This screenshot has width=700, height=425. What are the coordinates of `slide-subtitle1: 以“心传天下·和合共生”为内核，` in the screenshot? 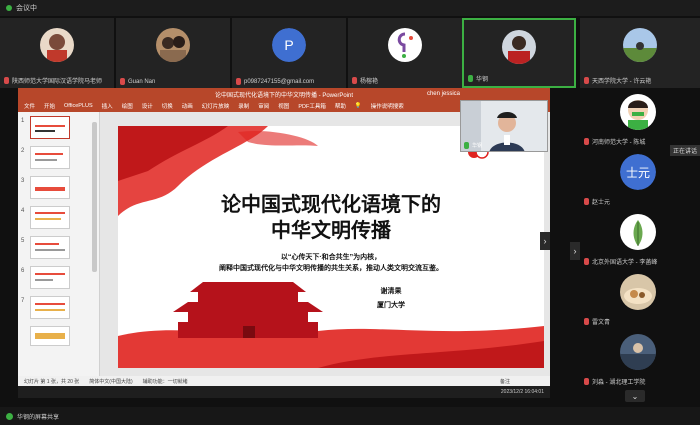 It's located at (331, 257).